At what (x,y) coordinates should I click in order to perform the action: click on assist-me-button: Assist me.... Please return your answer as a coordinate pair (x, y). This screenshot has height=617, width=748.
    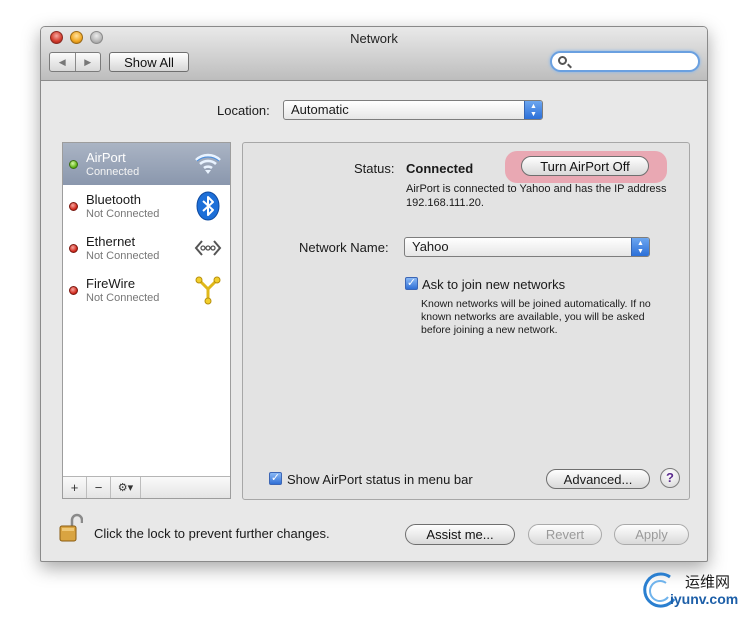
    Looking at the image, I should click on (460, 534).